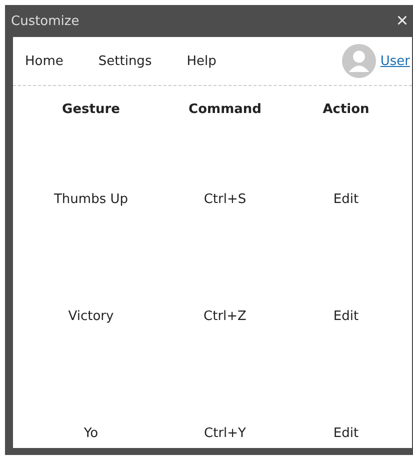 This screenshot has height=456, width=413. I want to click on table-cell-text: Victory, so click(91, 316).